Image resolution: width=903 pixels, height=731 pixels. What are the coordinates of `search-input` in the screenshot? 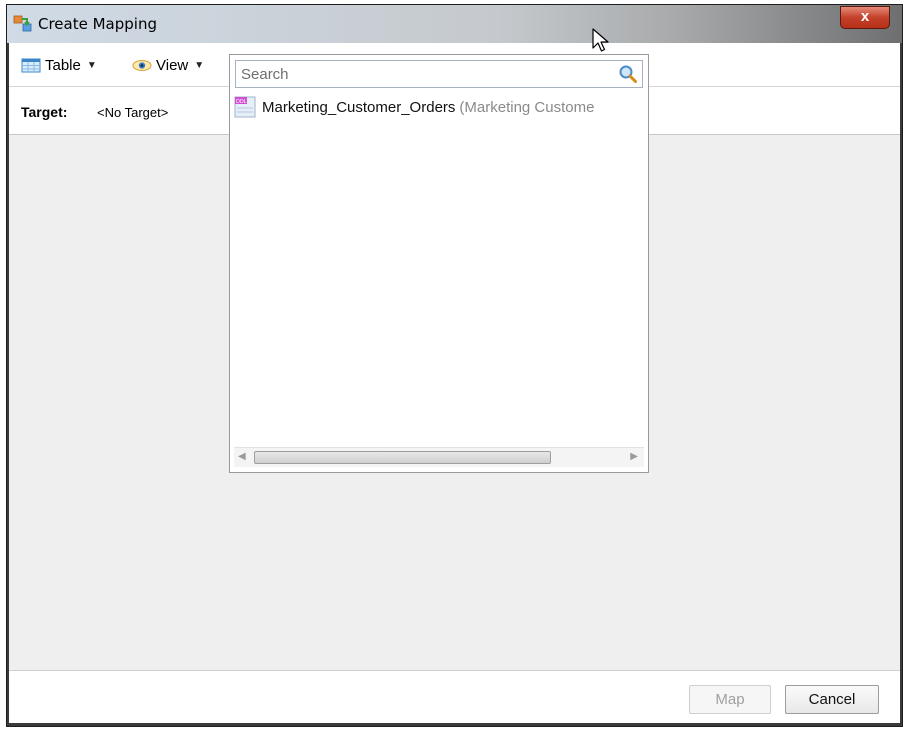 It's located at (426, 74).